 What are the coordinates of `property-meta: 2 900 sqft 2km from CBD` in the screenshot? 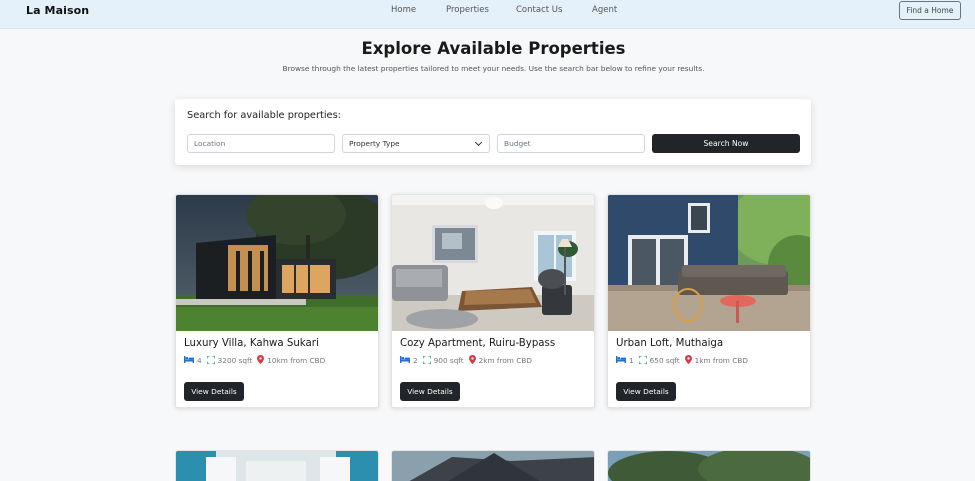 It's located at (468, 360).